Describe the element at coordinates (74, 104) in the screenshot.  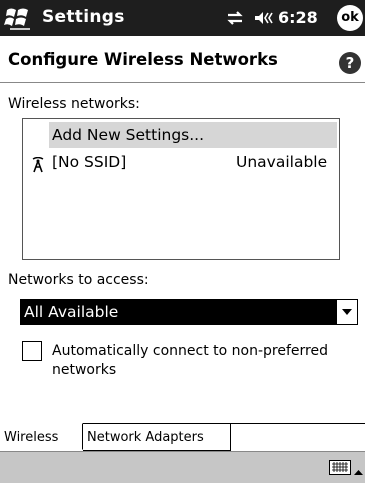
I see `wireless-networks-label: Wireless networks:` at that location.